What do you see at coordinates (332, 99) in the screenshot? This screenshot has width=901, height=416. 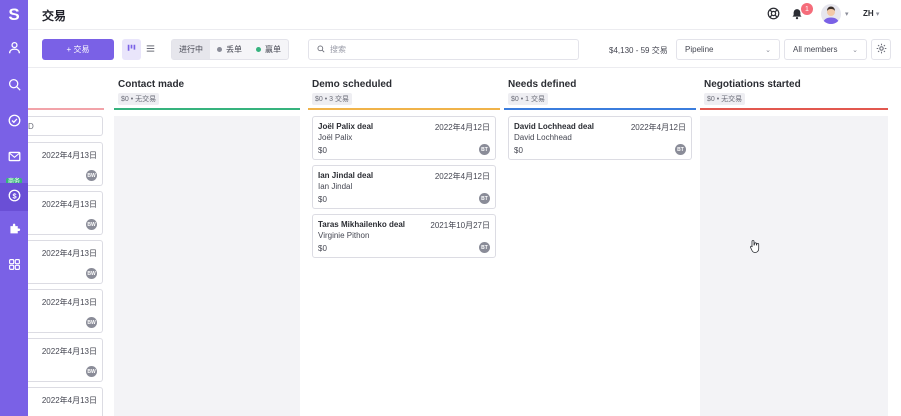 I see `column-summary: $0 • 3 交易` at bounding box center [332, 99].